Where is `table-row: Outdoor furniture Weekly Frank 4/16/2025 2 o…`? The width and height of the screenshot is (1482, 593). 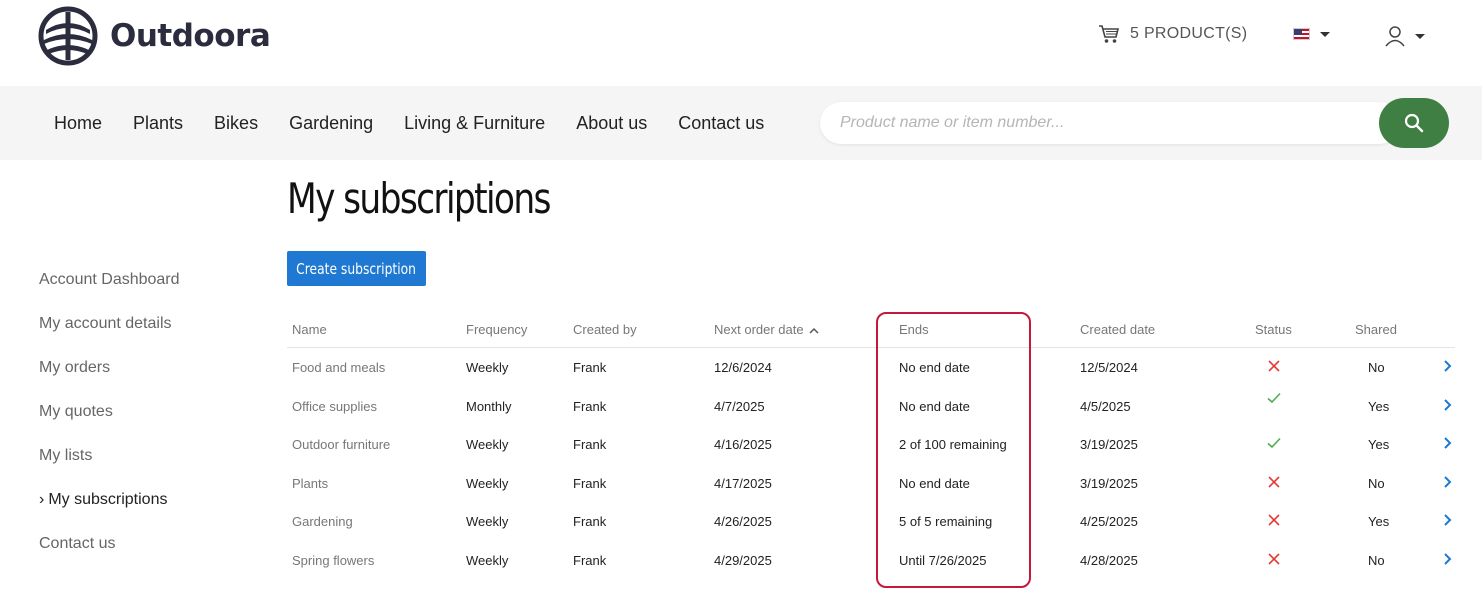
table-row: Outdoor furniture Weekly Frank 4/16/2025 2 o… is located at coordinates (871, 444).